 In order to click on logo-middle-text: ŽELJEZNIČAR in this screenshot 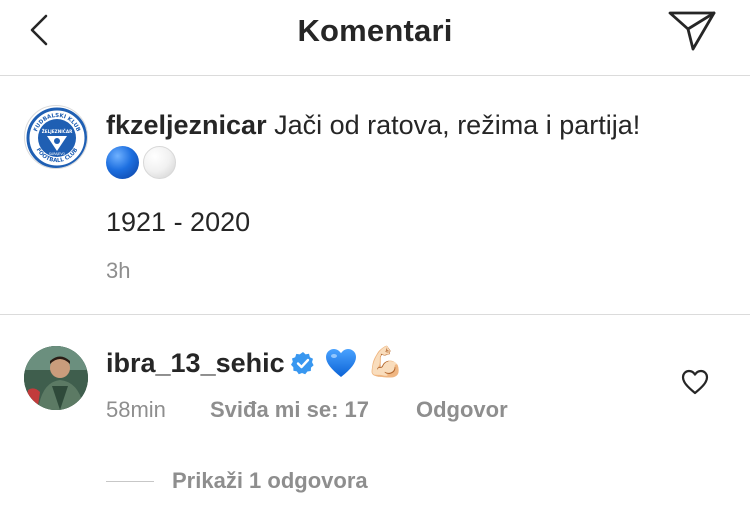, I will do `click(57, 131)`.